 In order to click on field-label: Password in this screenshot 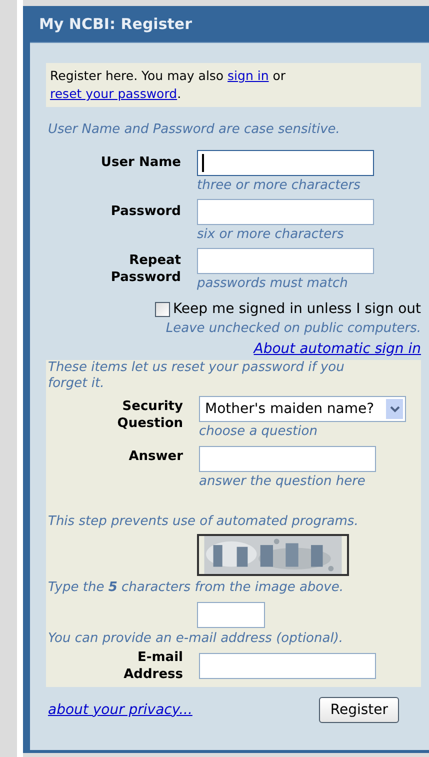, I will do `click(145, 212)`.